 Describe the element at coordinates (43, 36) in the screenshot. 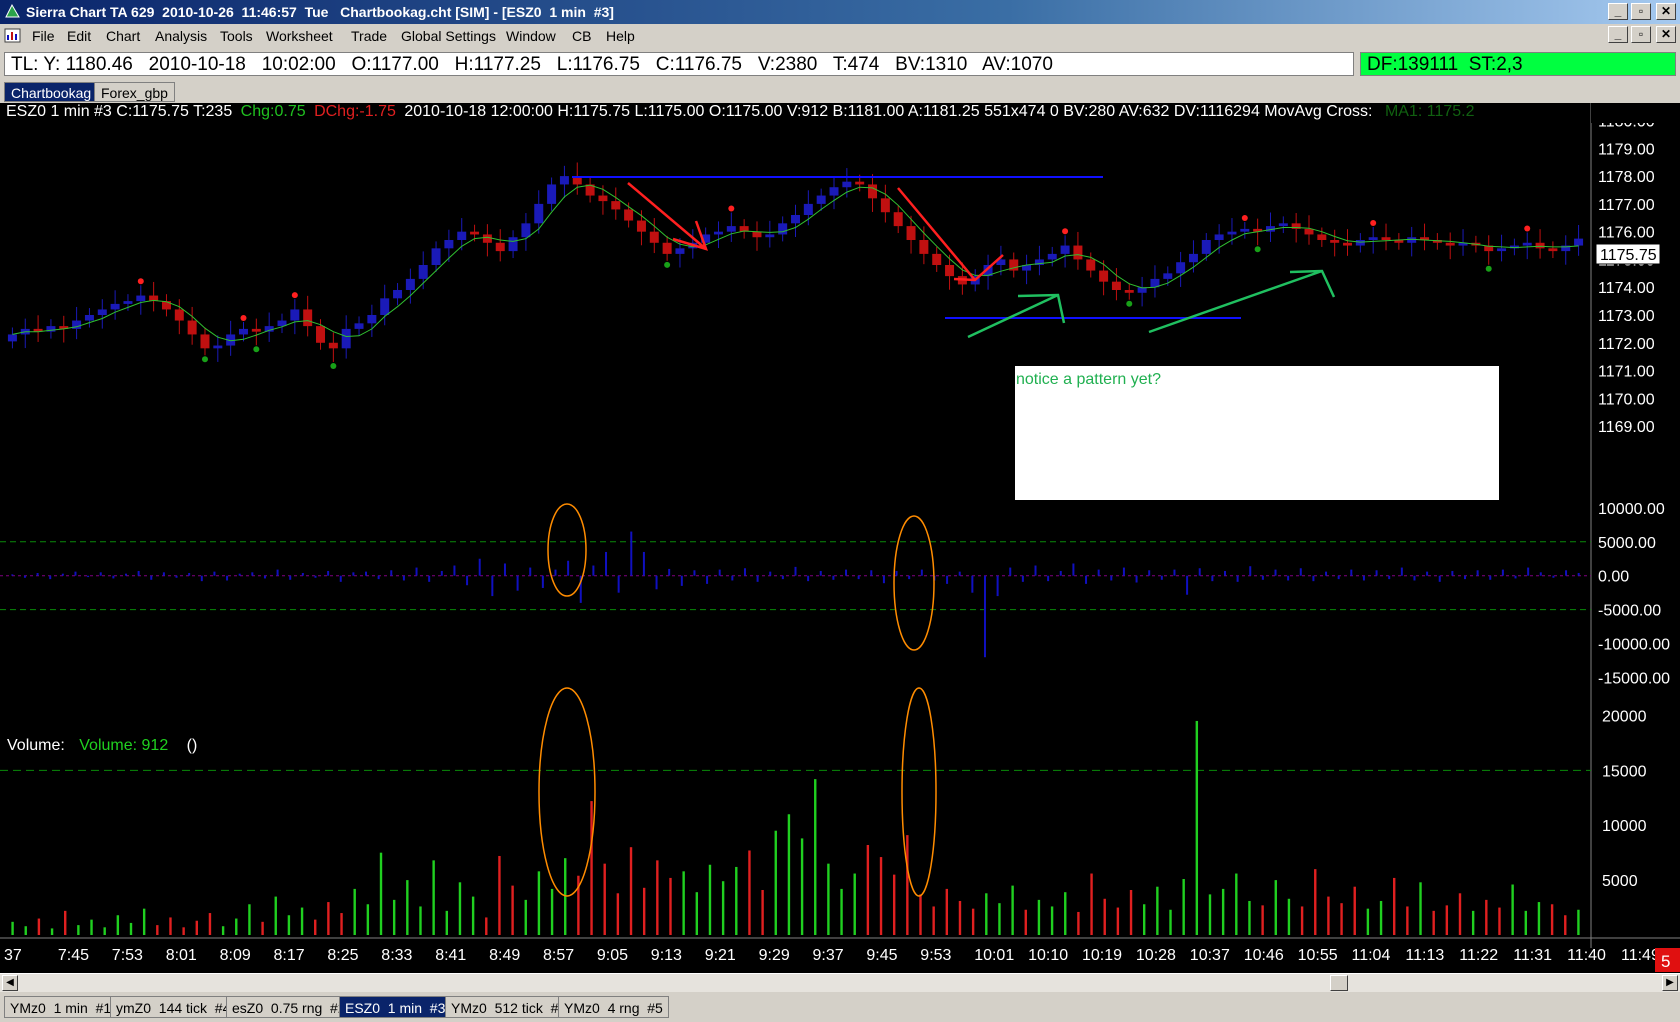

I see `menu-file: File` at that location.